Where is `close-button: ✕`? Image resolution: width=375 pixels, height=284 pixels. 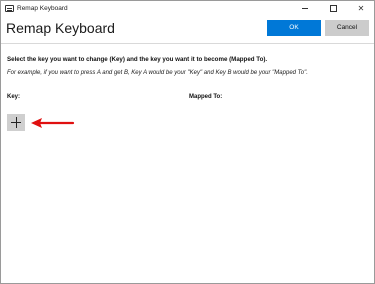
close-button: ✕ is located at coordinates (361, 9).